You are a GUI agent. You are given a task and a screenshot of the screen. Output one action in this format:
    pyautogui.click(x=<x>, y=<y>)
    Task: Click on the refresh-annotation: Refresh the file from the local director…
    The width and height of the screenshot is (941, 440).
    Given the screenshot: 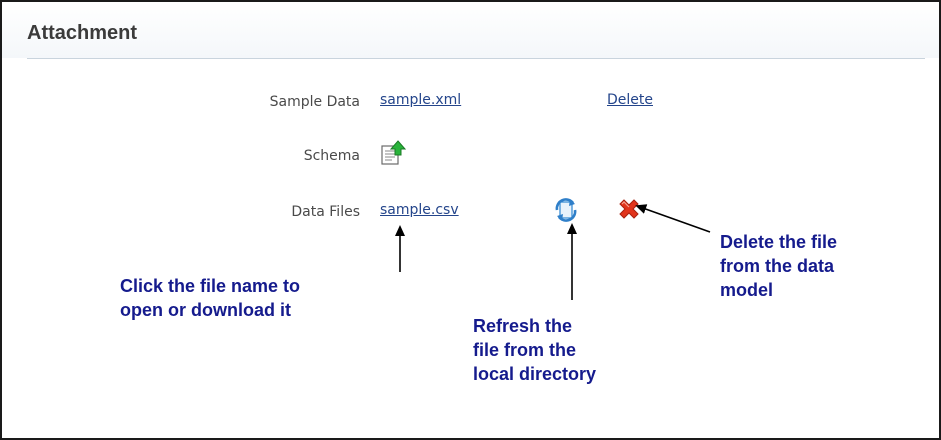 What is the action you would take?
    pyautogui.click(x=534, y=350)
    